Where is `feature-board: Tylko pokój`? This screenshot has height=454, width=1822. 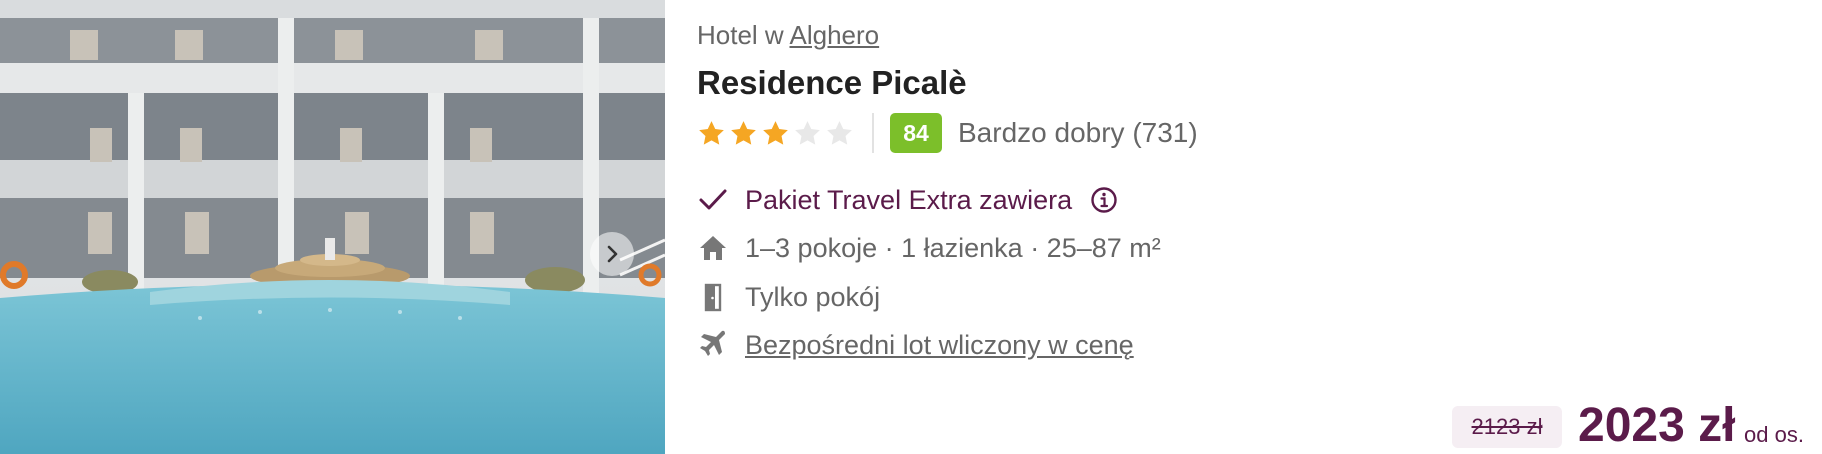
feature-board: Tylko pokój is located at coordinates (788, 297).